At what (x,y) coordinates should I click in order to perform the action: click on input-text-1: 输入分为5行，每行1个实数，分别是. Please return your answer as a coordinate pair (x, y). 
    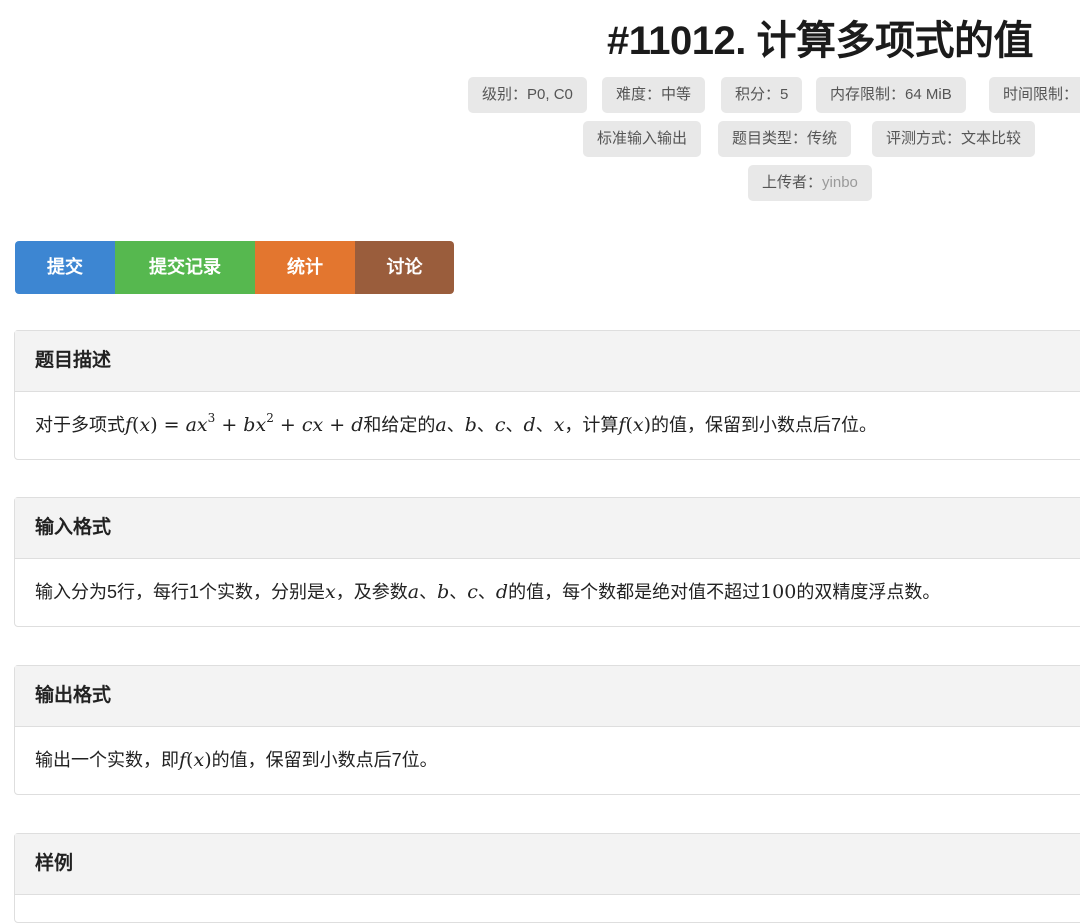
    Looking at the image, I should click on (180, 592).